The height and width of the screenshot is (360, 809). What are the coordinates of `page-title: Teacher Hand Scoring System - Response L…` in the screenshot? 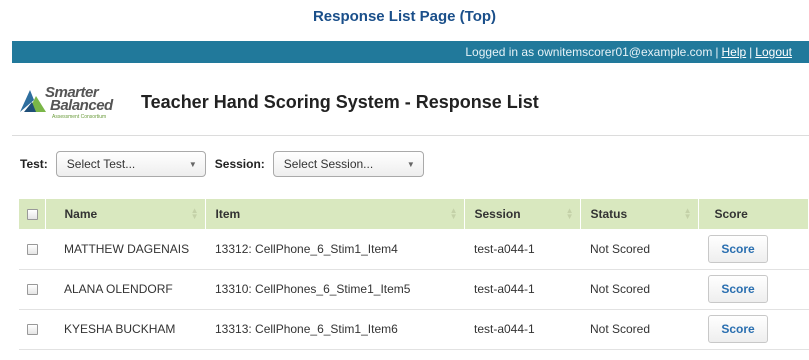 It's located at (340, 101).